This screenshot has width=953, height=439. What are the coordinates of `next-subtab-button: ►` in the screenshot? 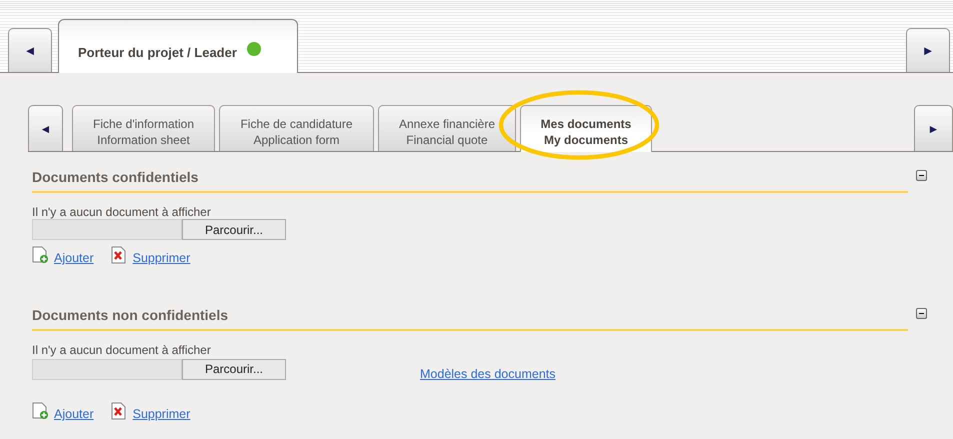 It's located at (933, 128).